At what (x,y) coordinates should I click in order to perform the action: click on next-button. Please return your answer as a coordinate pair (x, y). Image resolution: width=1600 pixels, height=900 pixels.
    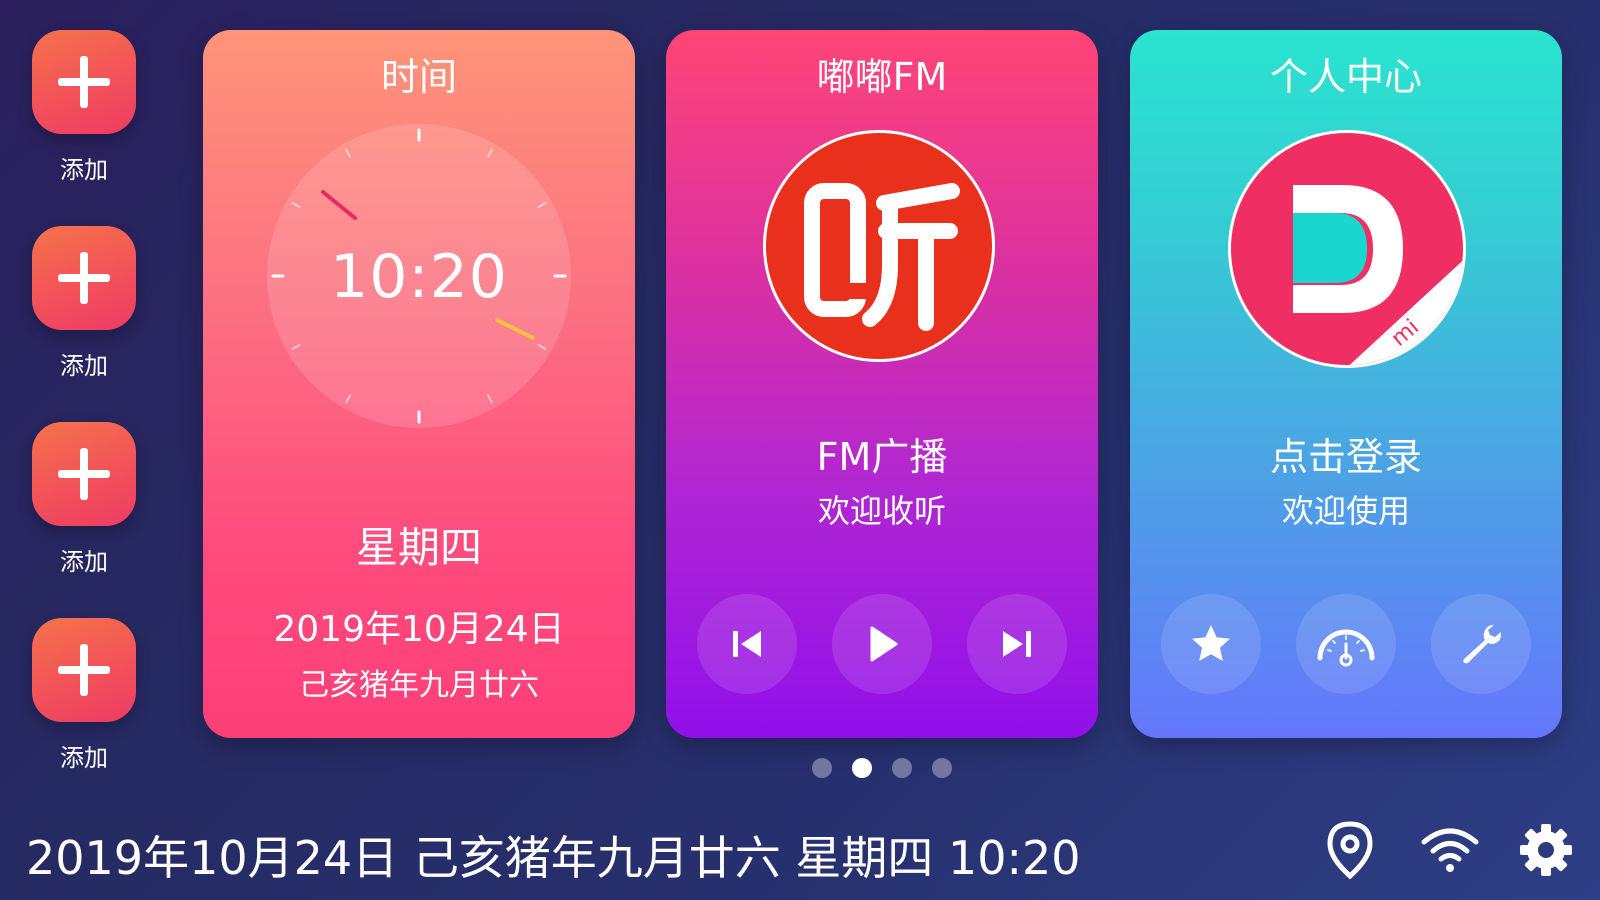
    Looking at the image, I should click on (1017, 644).